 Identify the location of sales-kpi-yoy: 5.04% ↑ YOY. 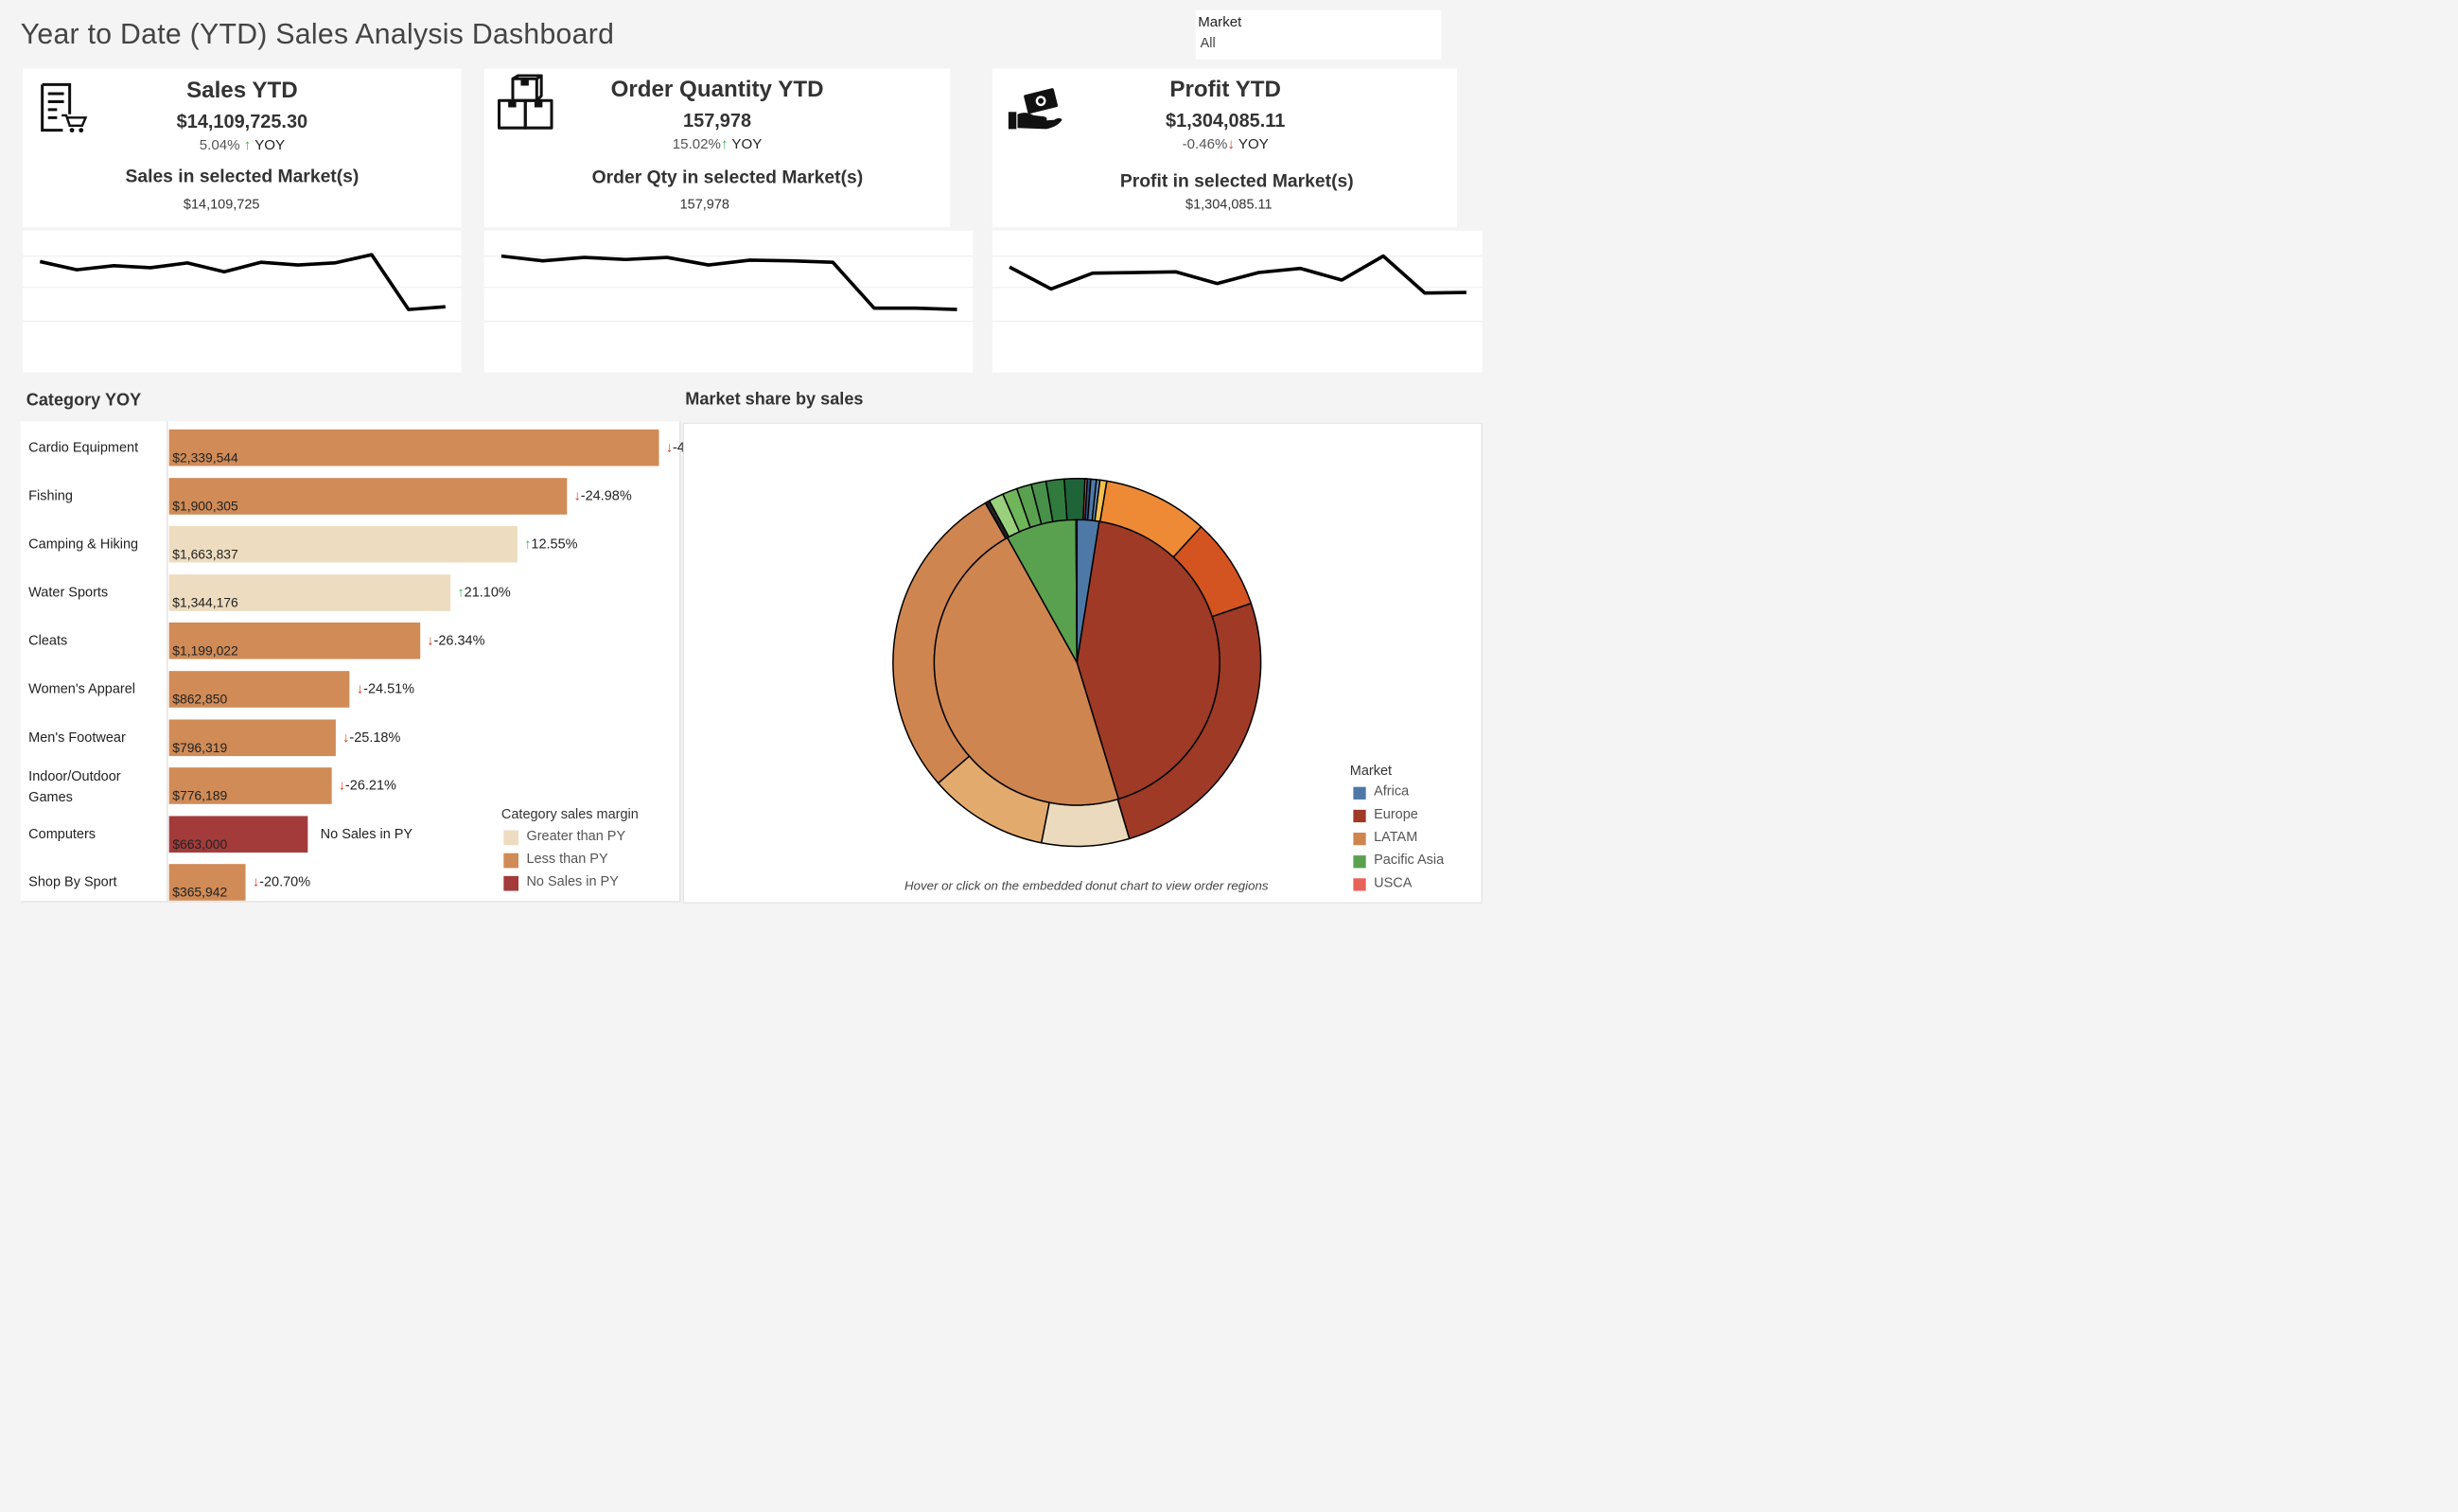
(242, 146).